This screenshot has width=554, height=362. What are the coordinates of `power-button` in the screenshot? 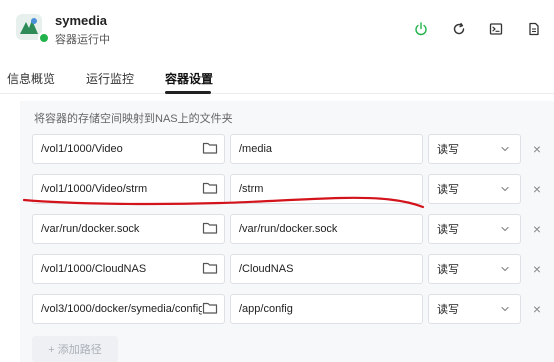 It's located at (421, 29).